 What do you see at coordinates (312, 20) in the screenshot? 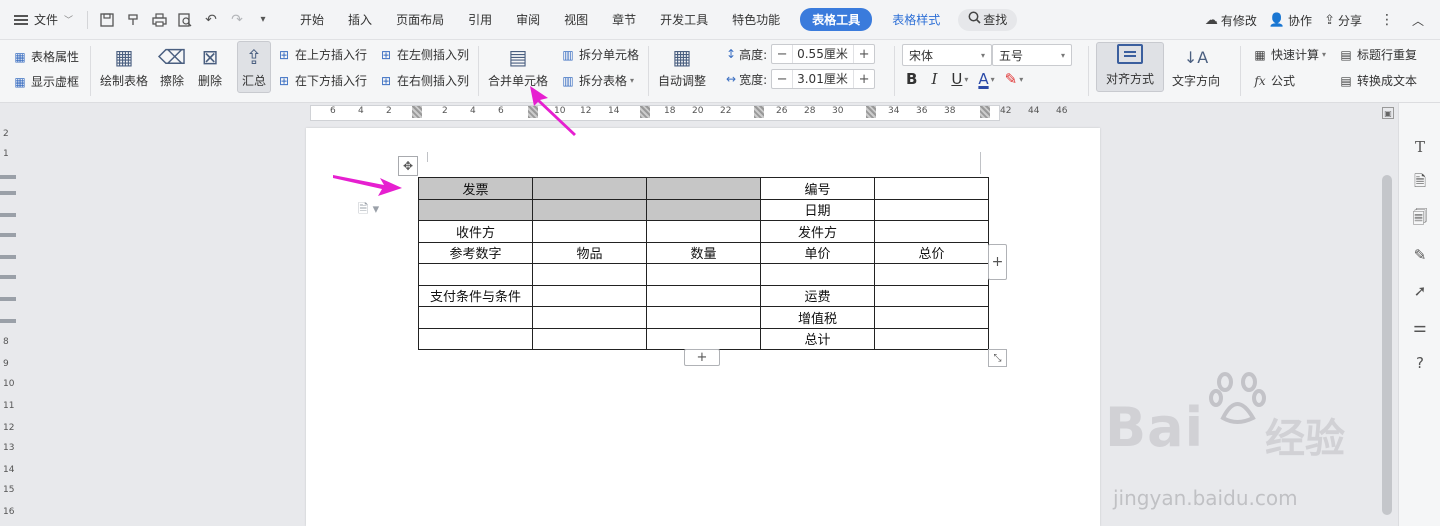
I see `tab-home: 开始` at bounding box center [312, 20].